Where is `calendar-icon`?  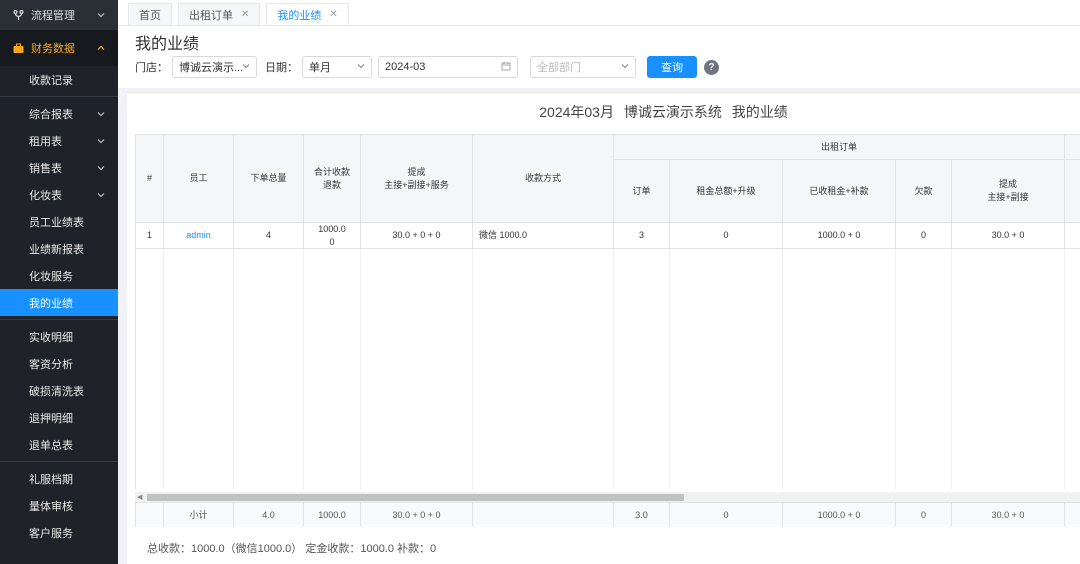
calendar-icon is located at coordinates (506, 67).